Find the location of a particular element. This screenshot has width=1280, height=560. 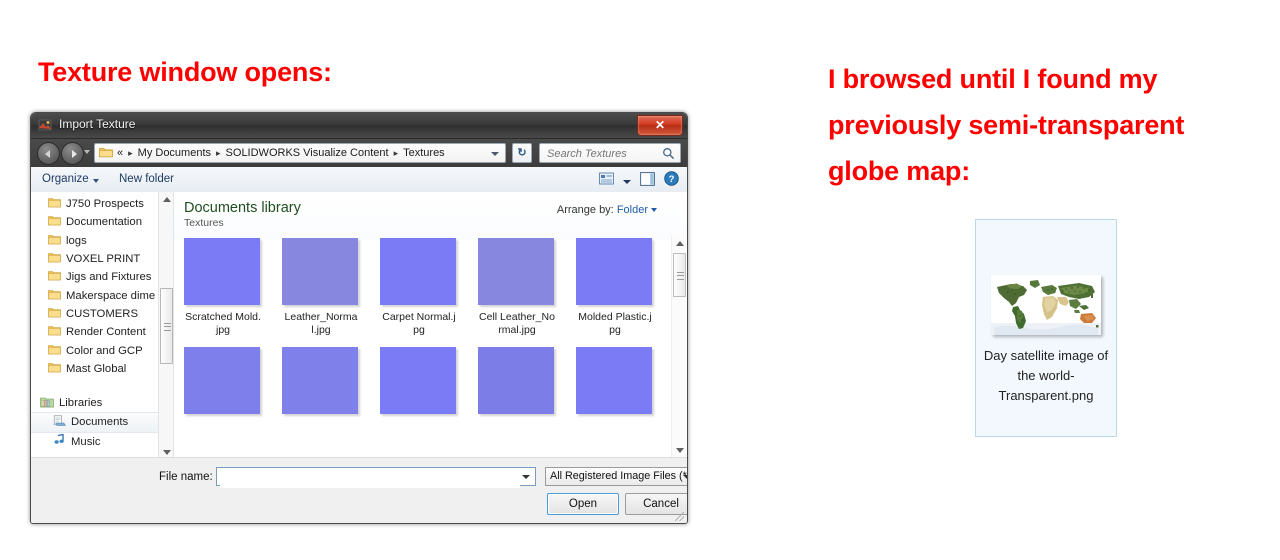

organize-button: Organize is located at coordinates (65, 179).